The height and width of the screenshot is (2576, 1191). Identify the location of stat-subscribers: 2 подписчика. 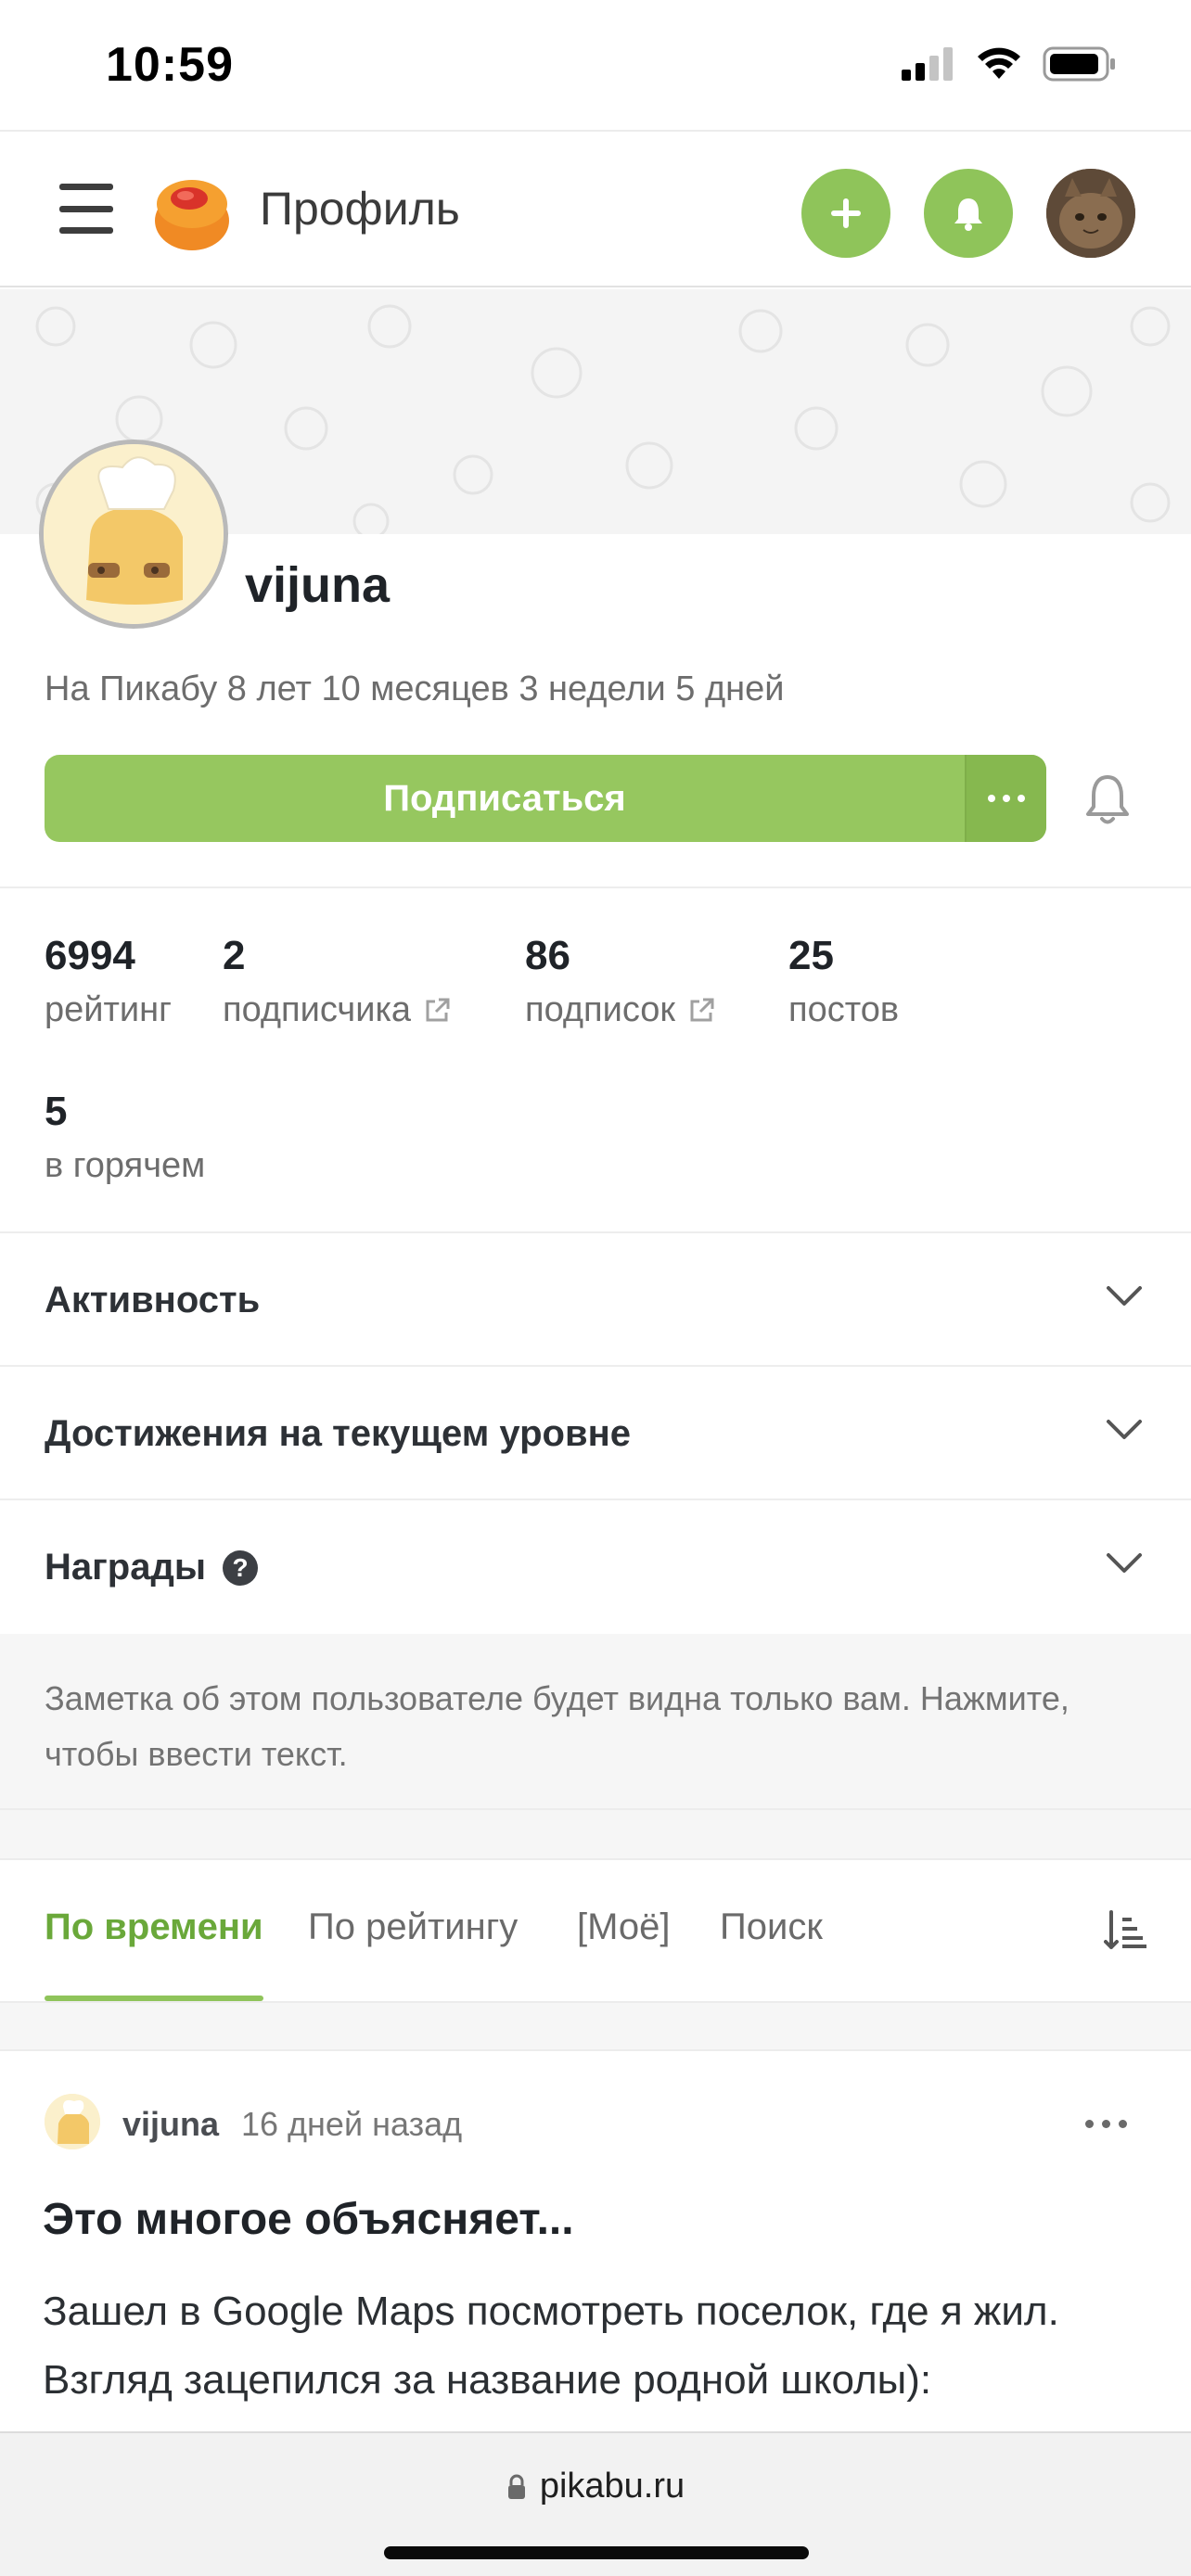
(337, 982).